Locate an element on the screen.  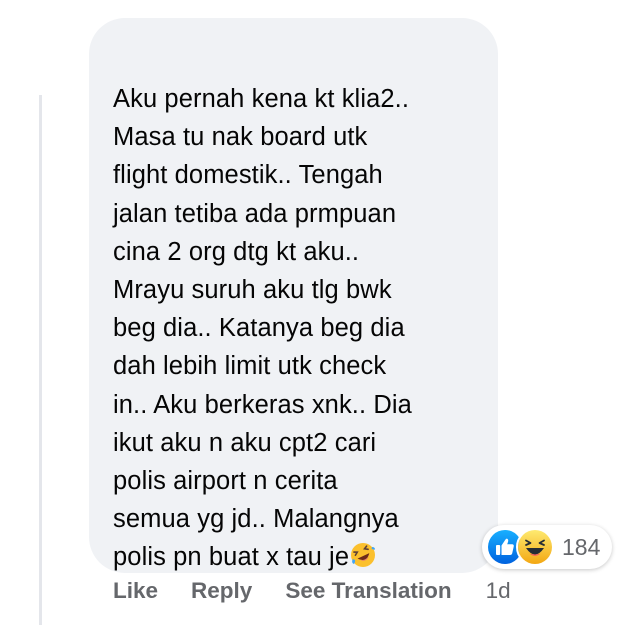
comment-line: beg dia.. Katanya beg dia is located at coordinates (259, 328).